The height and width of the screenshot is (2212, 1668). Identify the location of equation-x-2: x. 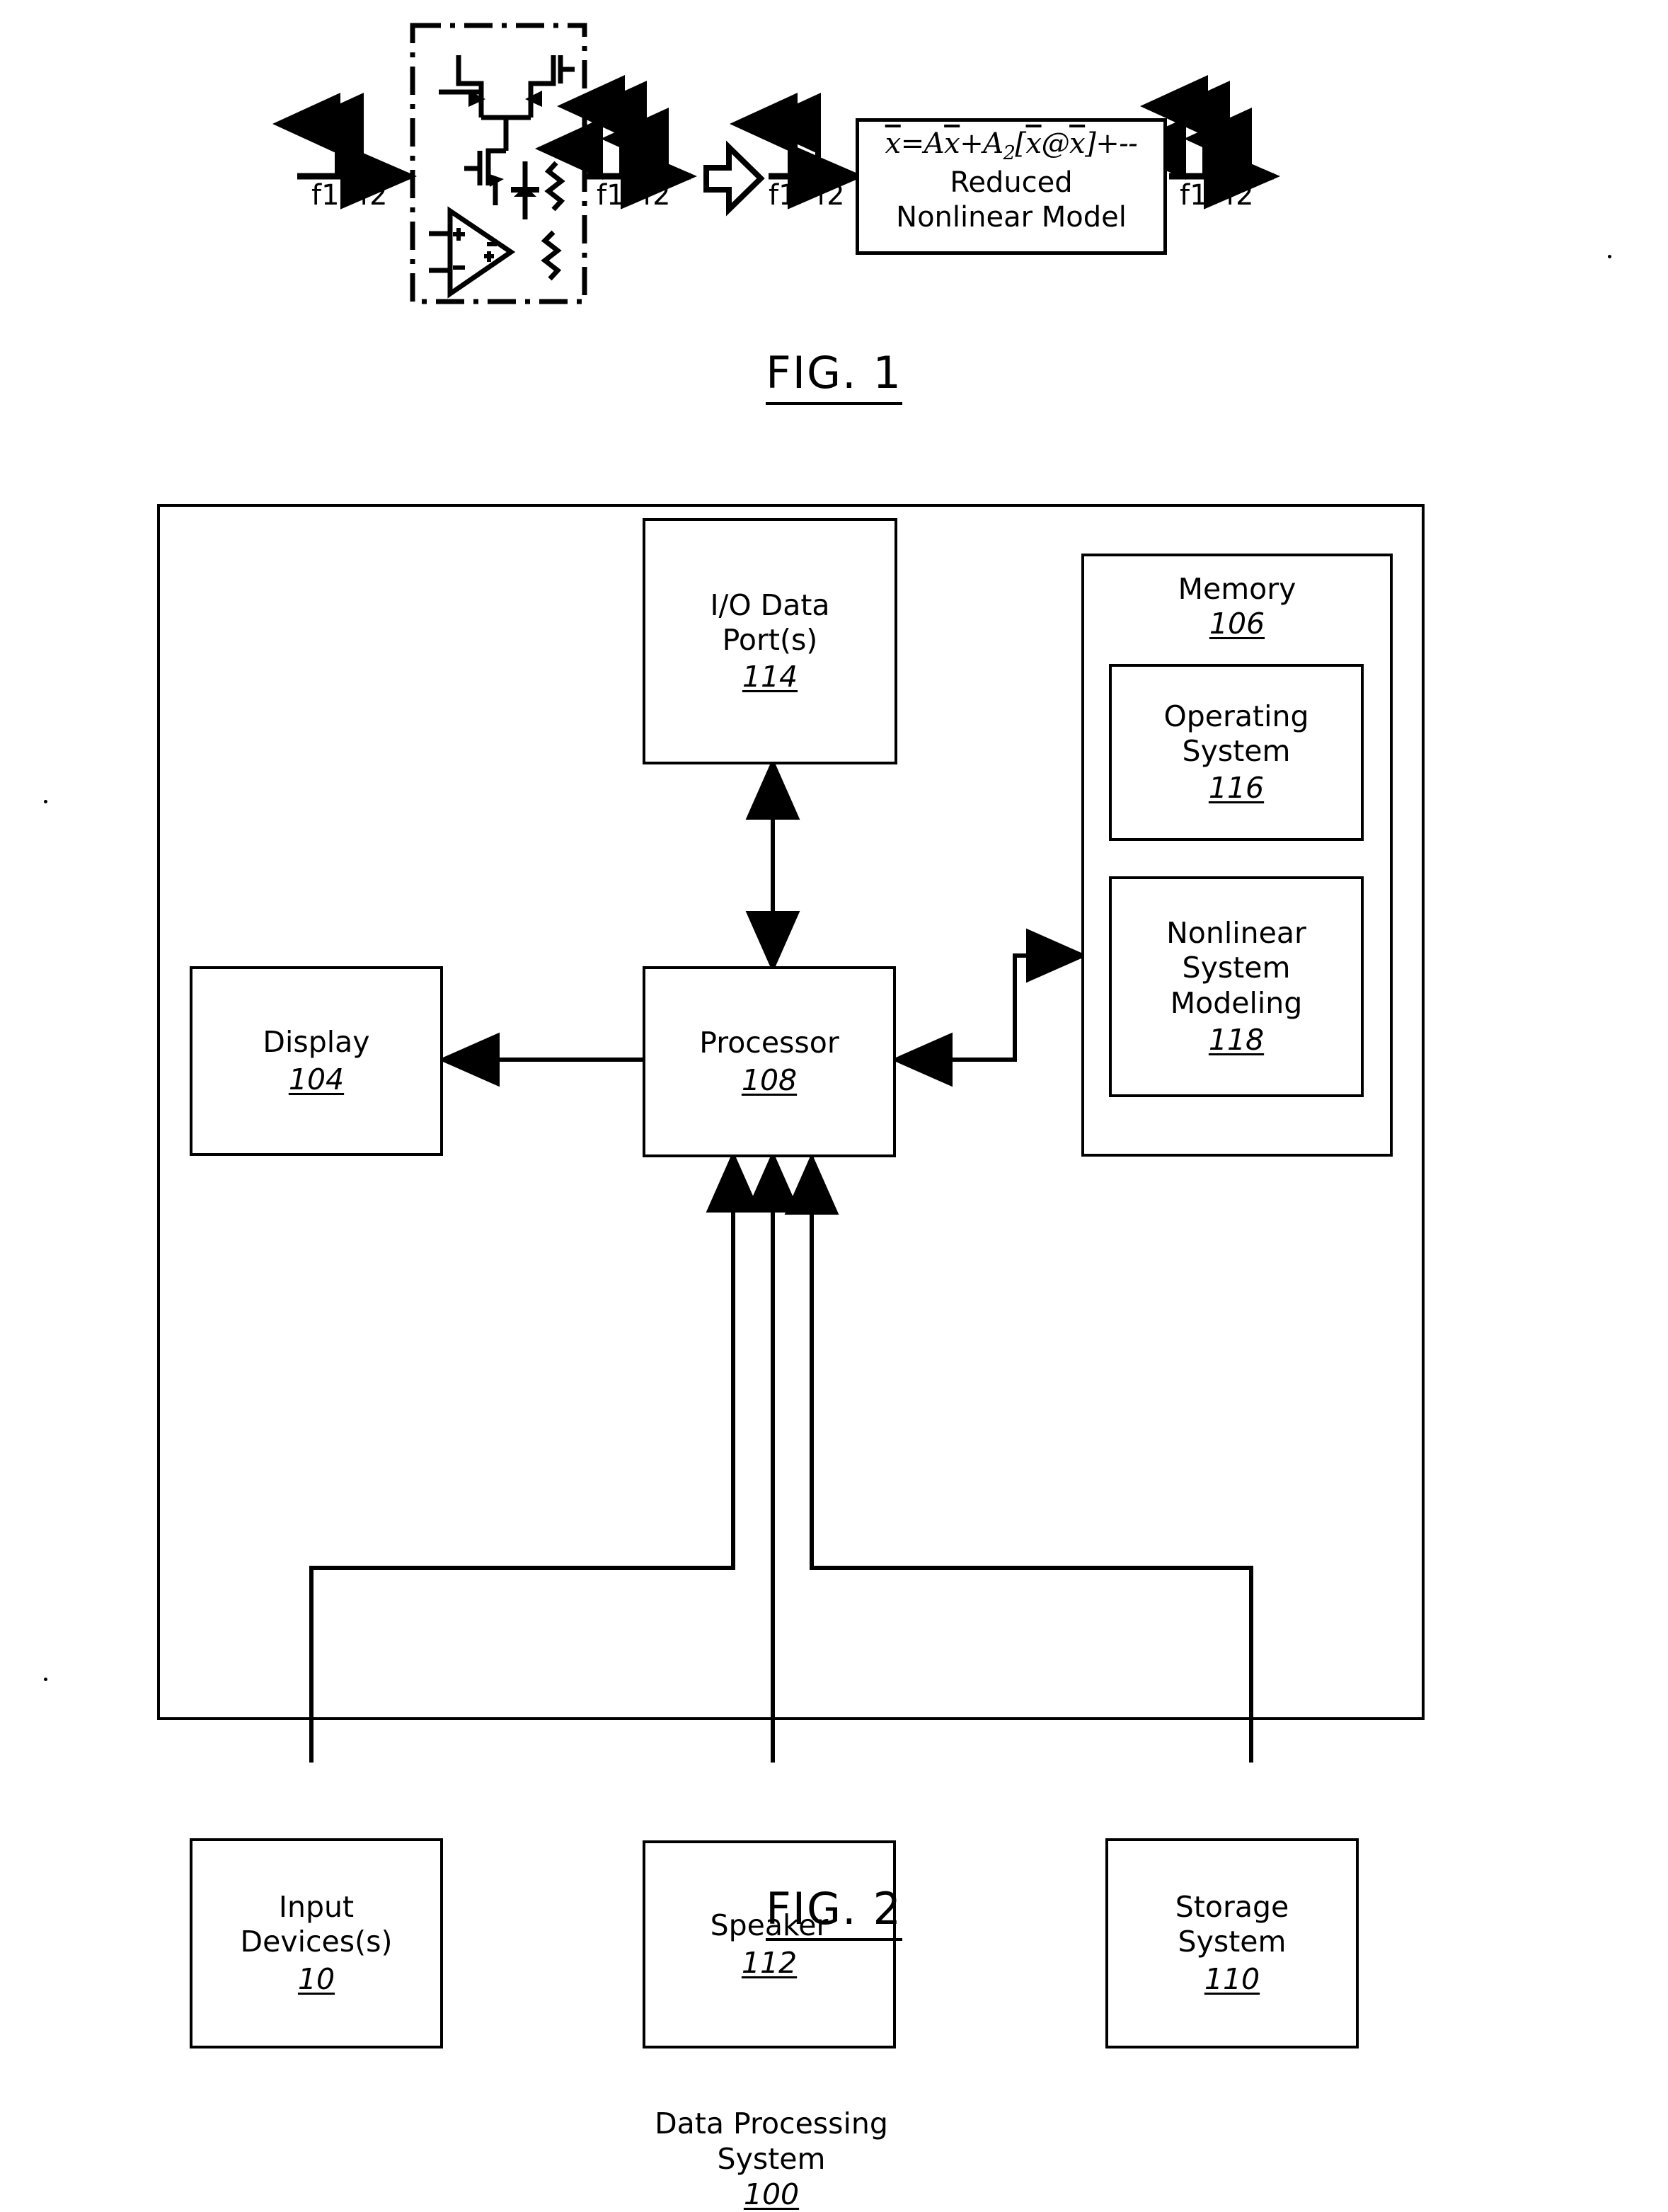
(1033, 143).